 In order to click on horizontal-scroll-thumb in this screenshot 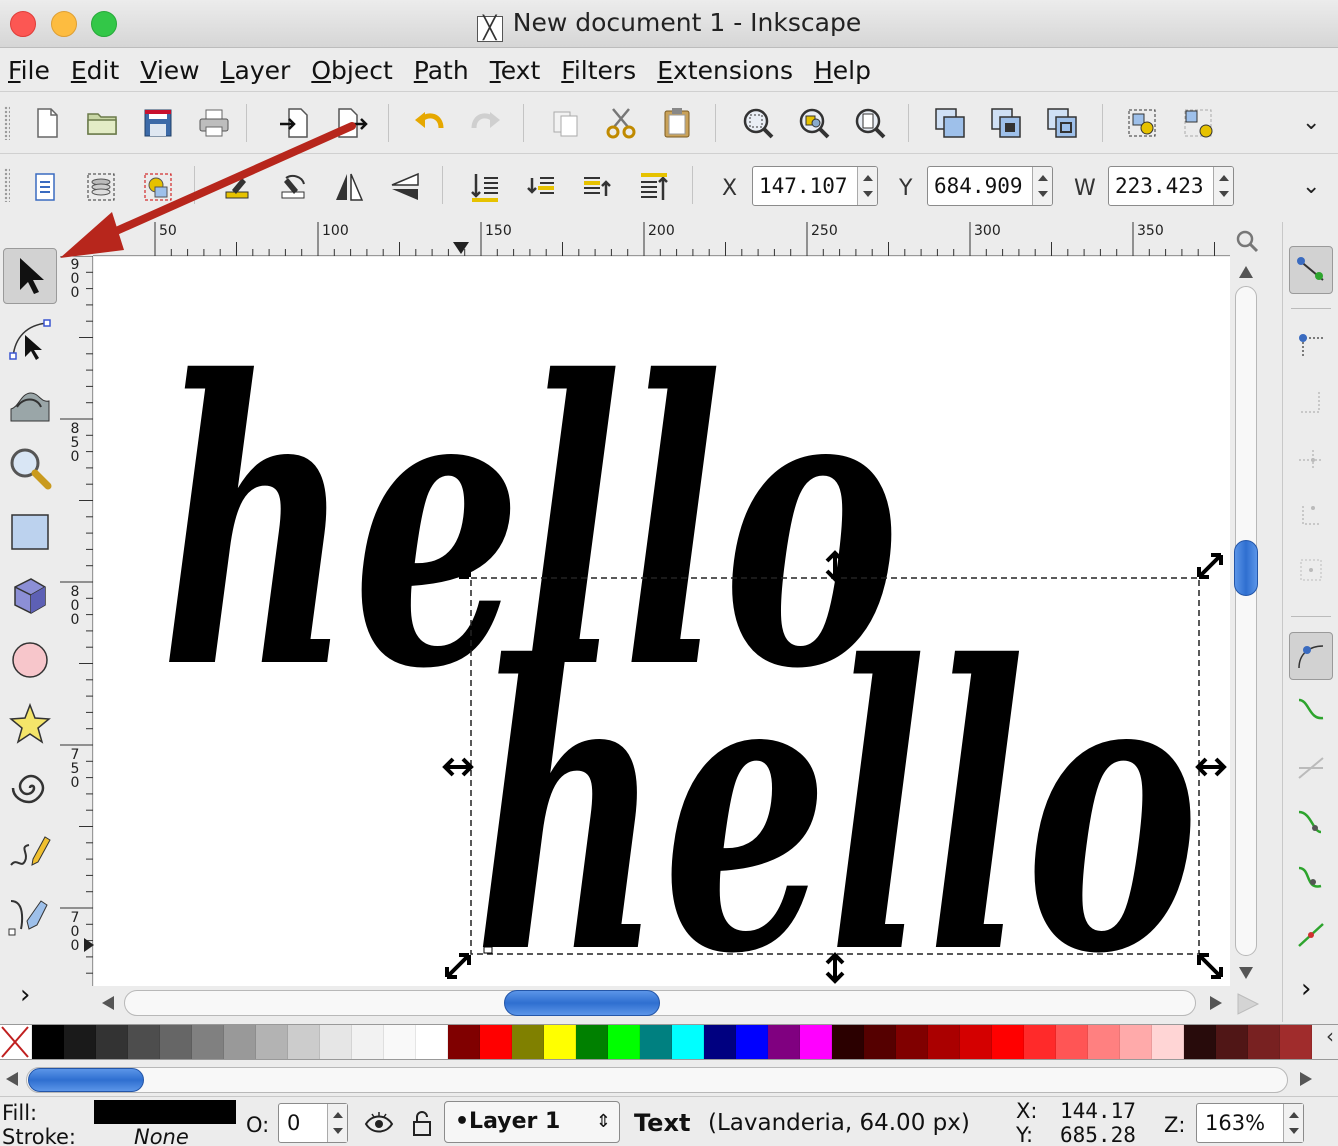, I will do `click(582, 1003)`.